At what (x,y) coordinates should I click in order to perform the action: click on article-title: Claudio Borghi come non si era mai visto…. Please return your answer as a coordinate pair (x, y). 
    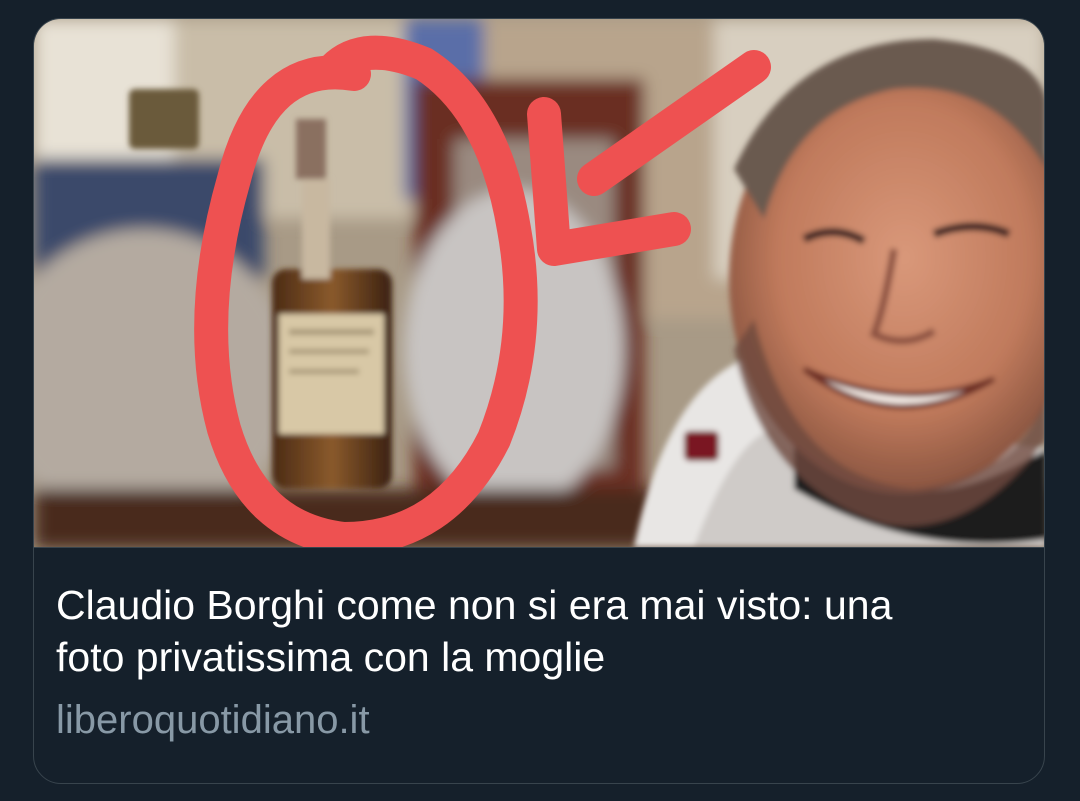
    Looking at the image, I should click on (506, 631).